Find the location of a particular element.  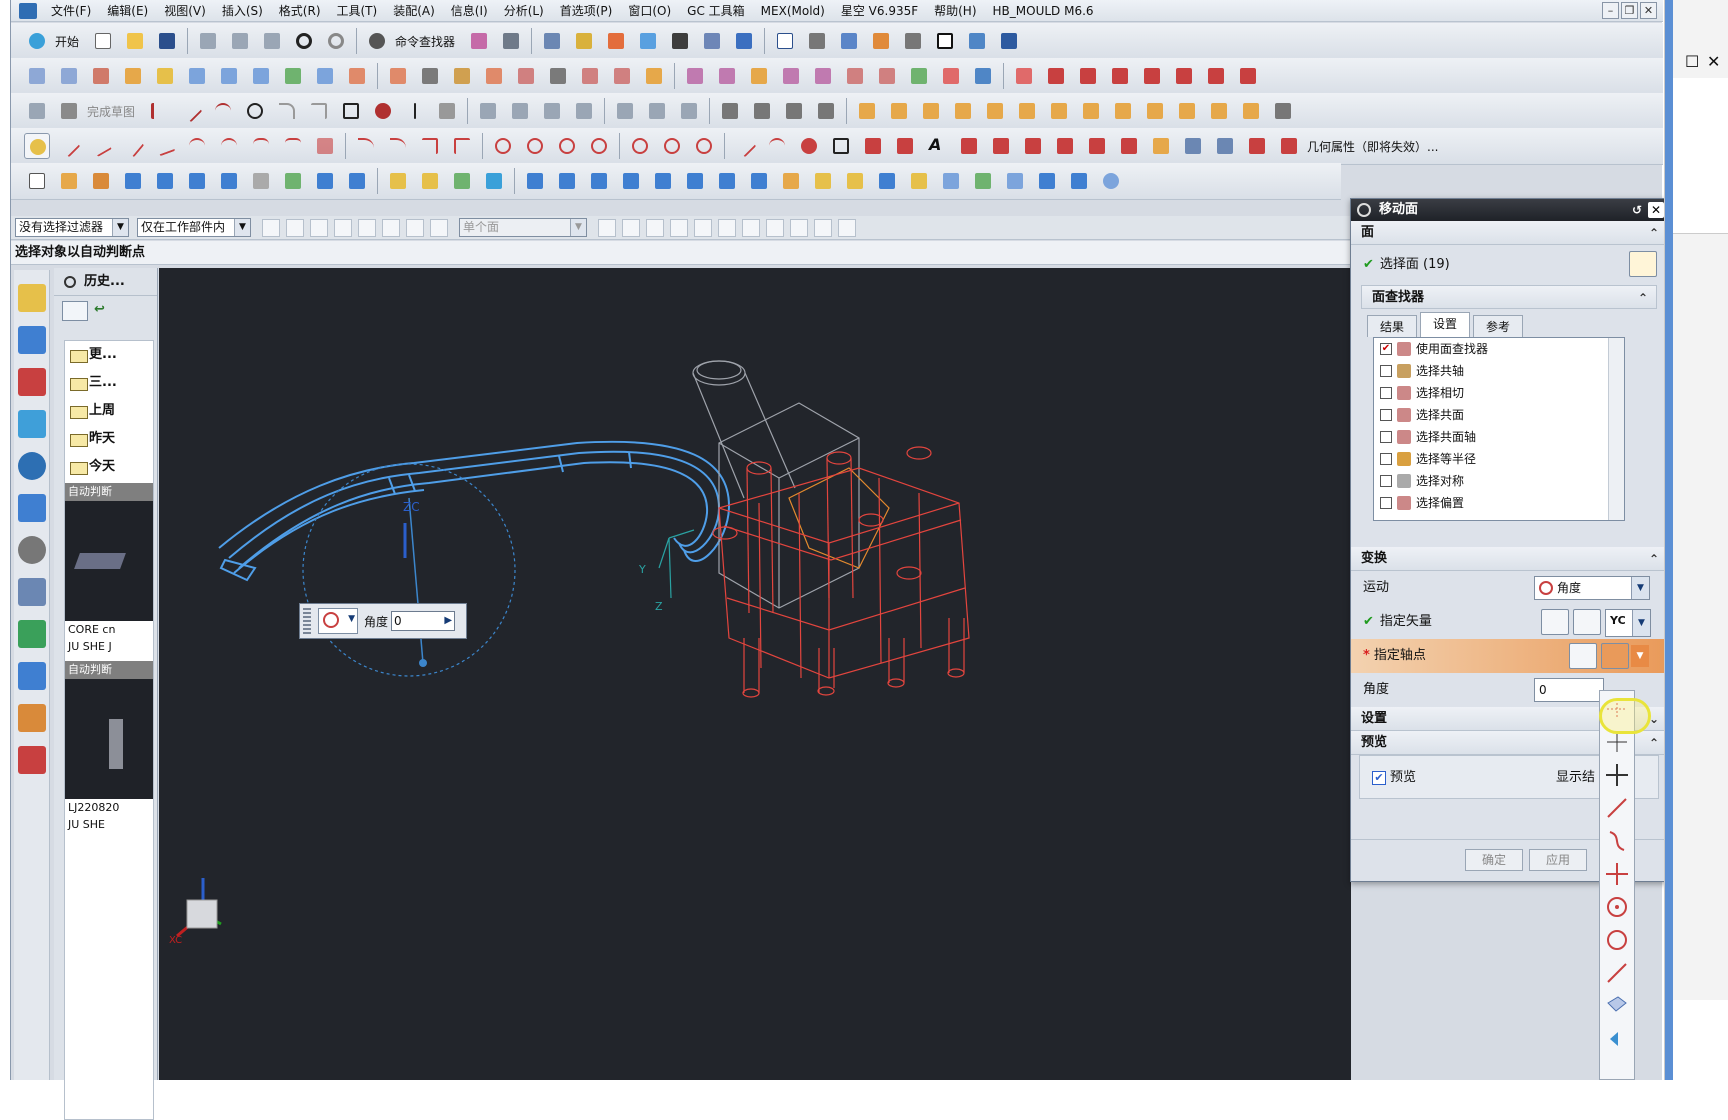

gate-icon is located at coordinates (494, 181).